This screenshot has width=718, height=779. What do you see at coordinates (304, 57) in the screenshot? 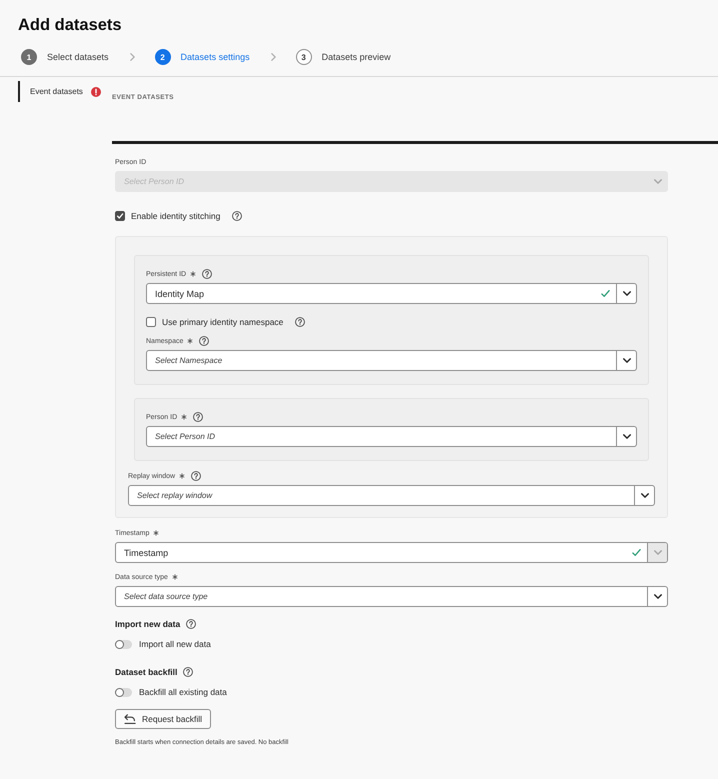
I see `step-number: 3` at bounding box center [304, 57].